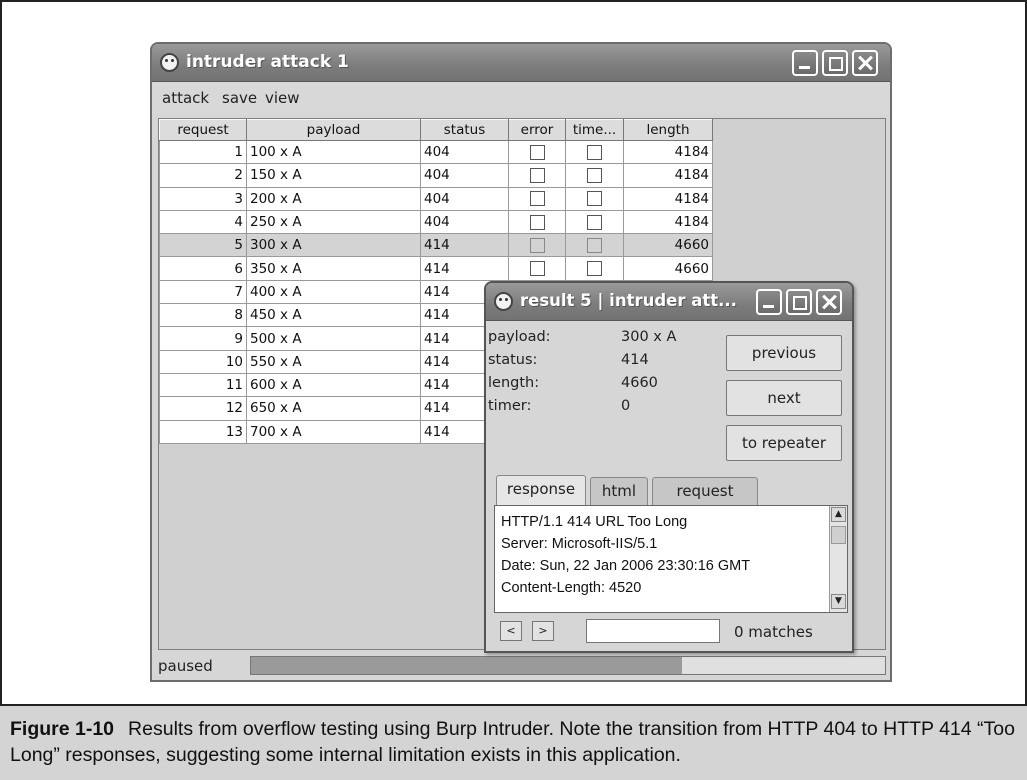 The width and height of the screenshot is (1027, 780). I want to click on length-cell: 4660, so click(668, 245).